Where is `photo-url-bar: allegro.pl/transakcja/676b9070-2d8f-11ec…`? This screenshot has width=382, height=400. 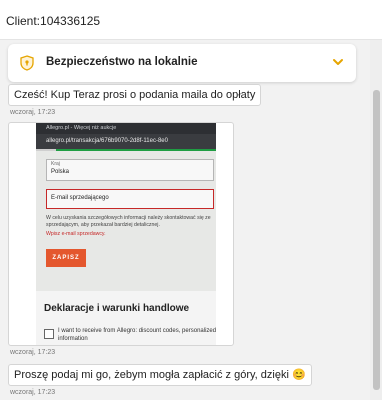
photo-url-bar: allegro.pl/transakcja/676b9070-2d8f-11ec… is located at coordinates (126, 141).